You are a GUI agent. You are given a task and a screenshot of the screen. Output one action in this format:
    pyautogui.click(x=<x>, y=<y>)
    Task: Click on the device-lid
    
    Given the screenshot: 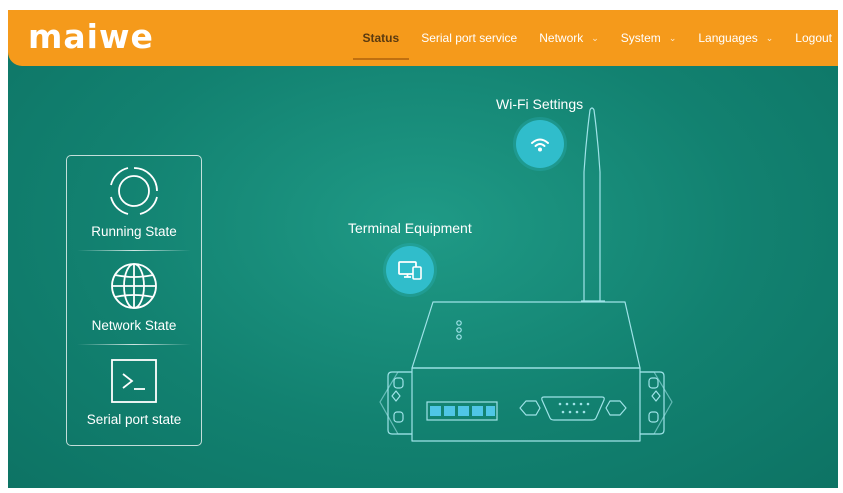 What is the action you would take?
    pyautogui.click(x=526, y=335)
    